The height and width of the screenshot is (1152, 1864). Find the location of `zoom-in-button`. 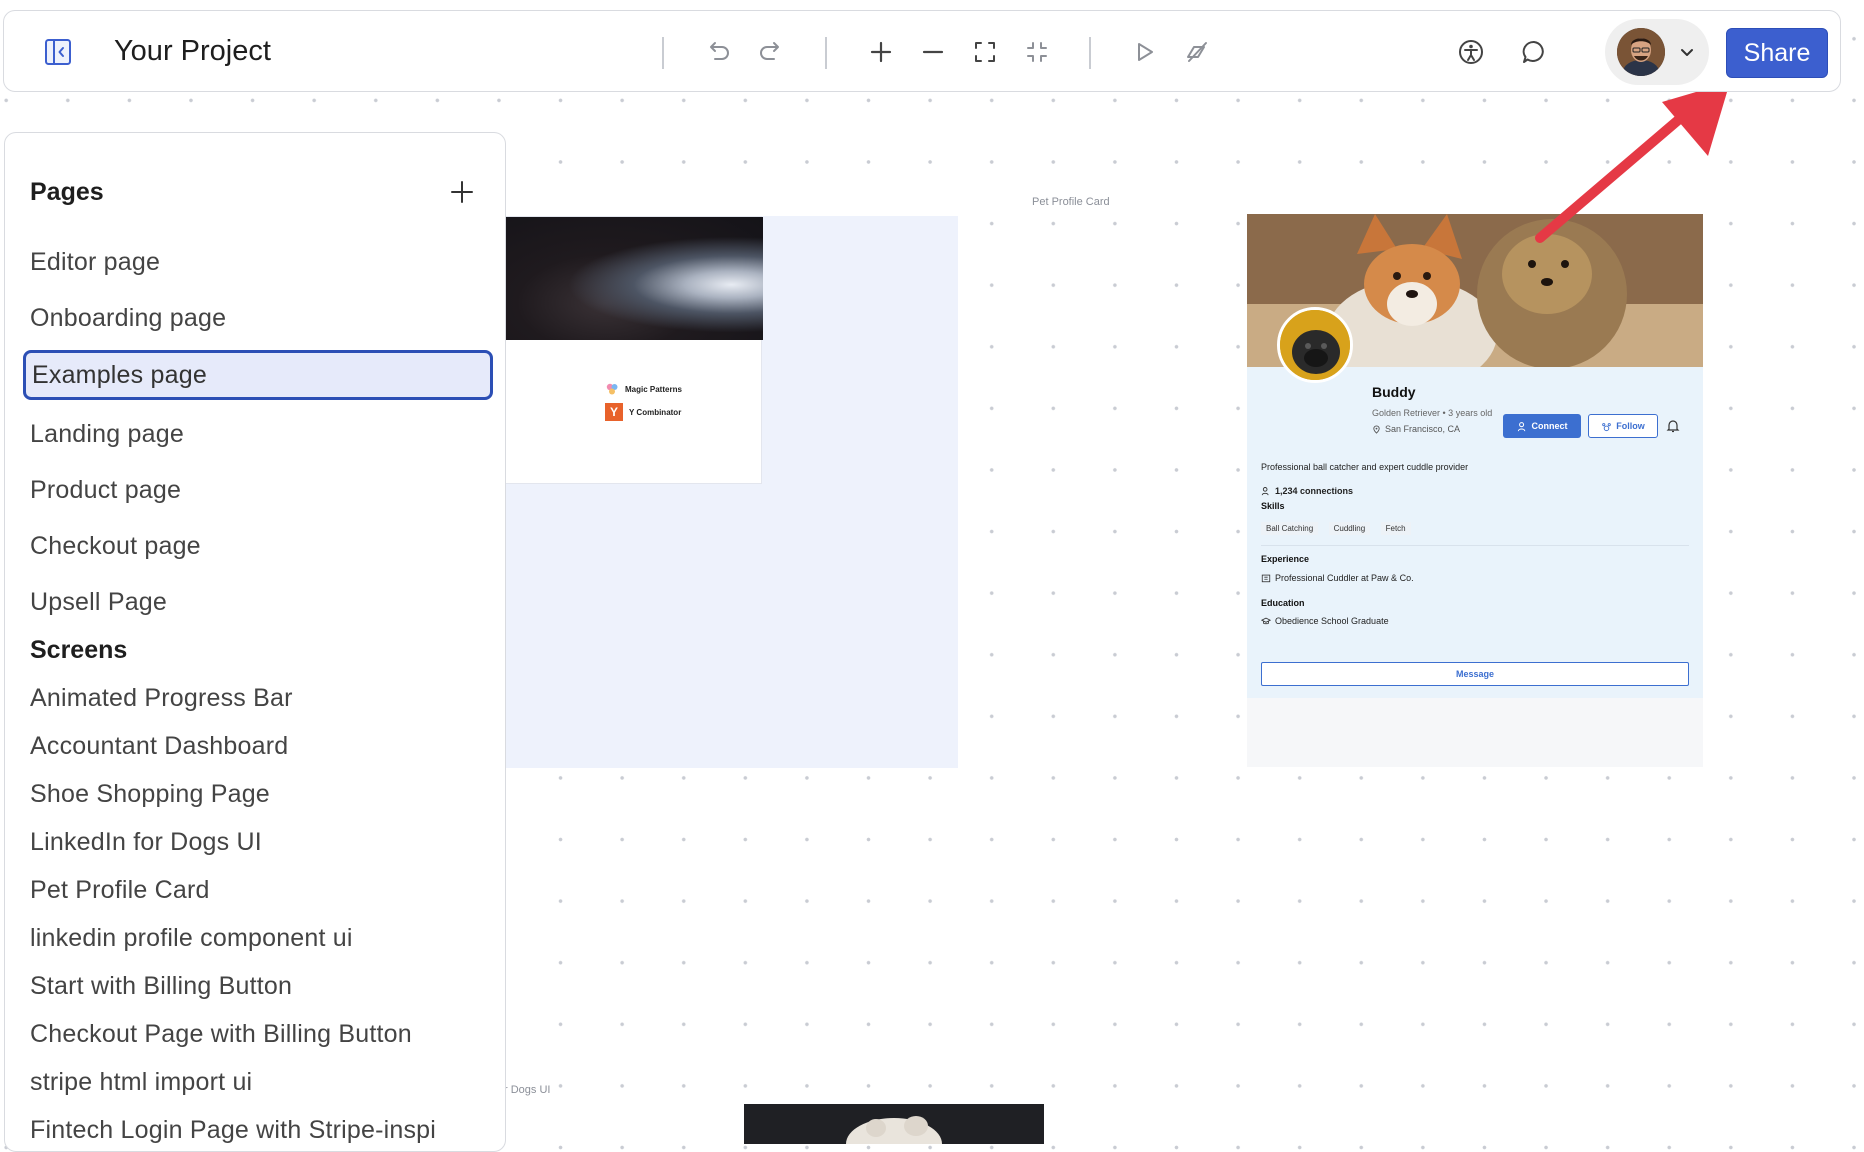

zoom-in-button is located at coordinates (881, 52).